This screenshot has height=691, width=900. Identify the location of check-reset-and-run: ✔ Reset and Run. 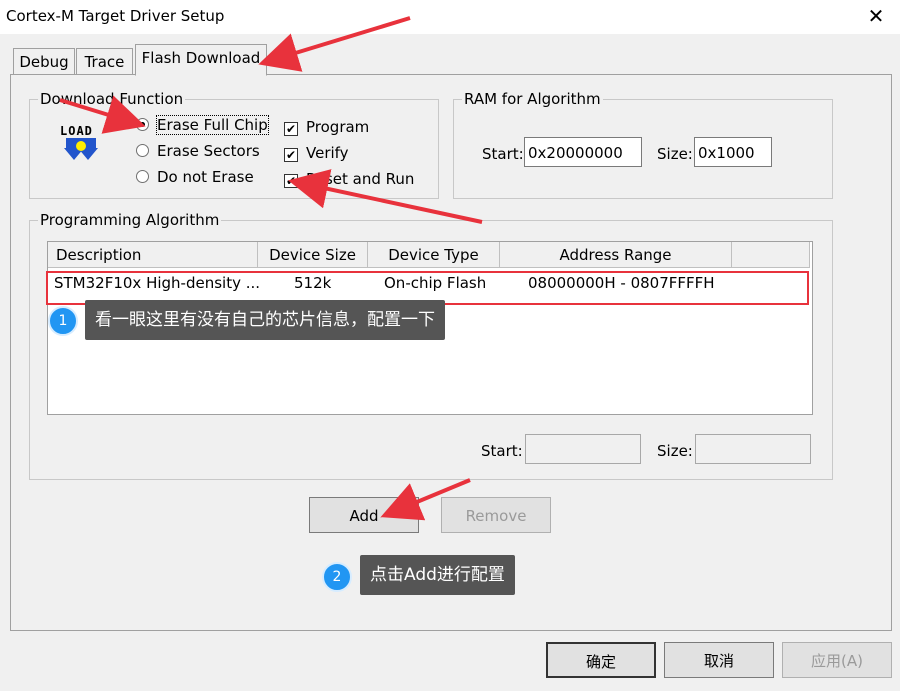
(349, 179).